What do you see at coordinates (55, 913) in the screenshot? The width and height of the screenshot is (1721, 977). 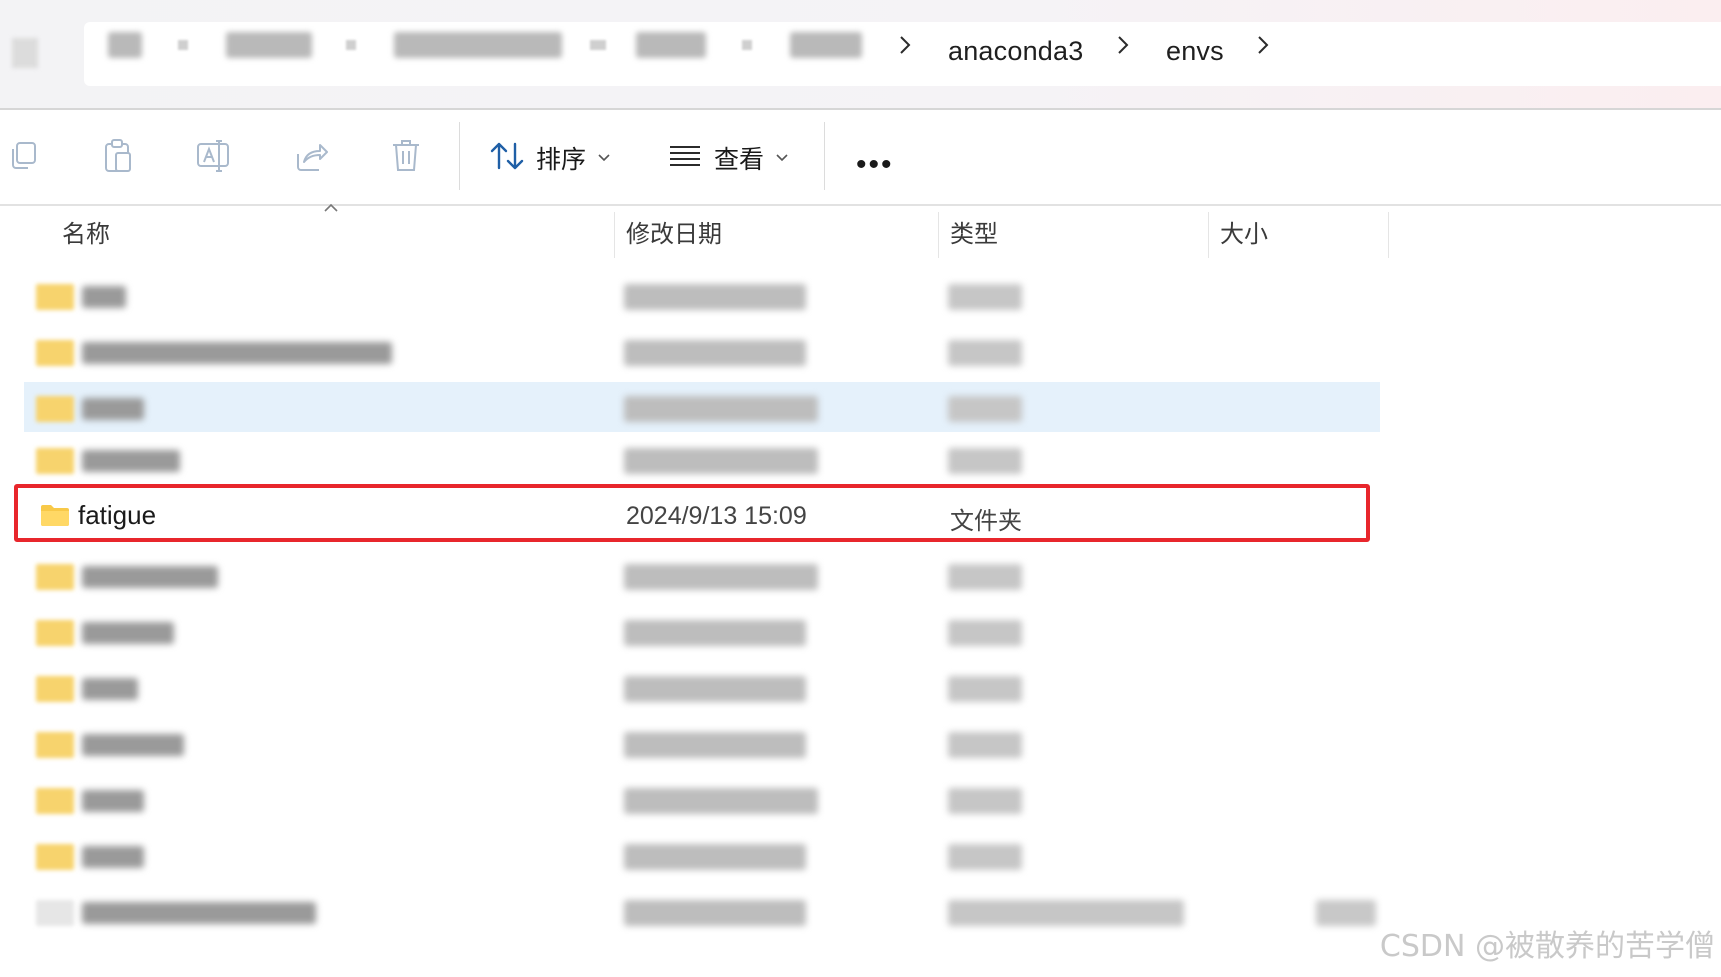 I see `file-icon` at bounding box center [55, 913].